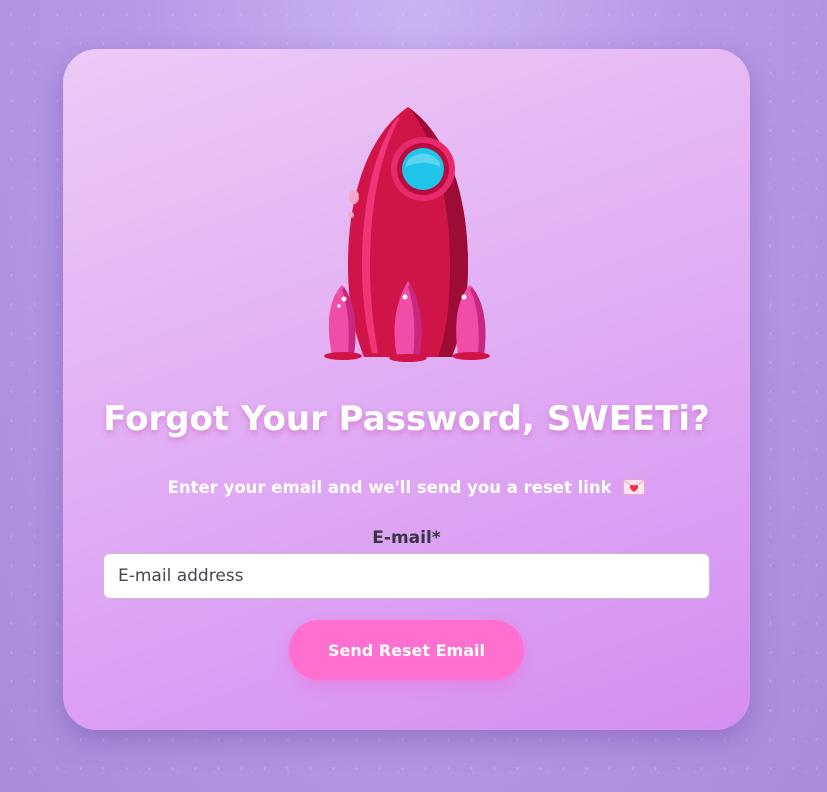 The height and width of the screenshot is (792, 827). What do you see at coordinates (407, 234) in the screenshot?
I see `rocket-icon` at bounding box center [407, 234].